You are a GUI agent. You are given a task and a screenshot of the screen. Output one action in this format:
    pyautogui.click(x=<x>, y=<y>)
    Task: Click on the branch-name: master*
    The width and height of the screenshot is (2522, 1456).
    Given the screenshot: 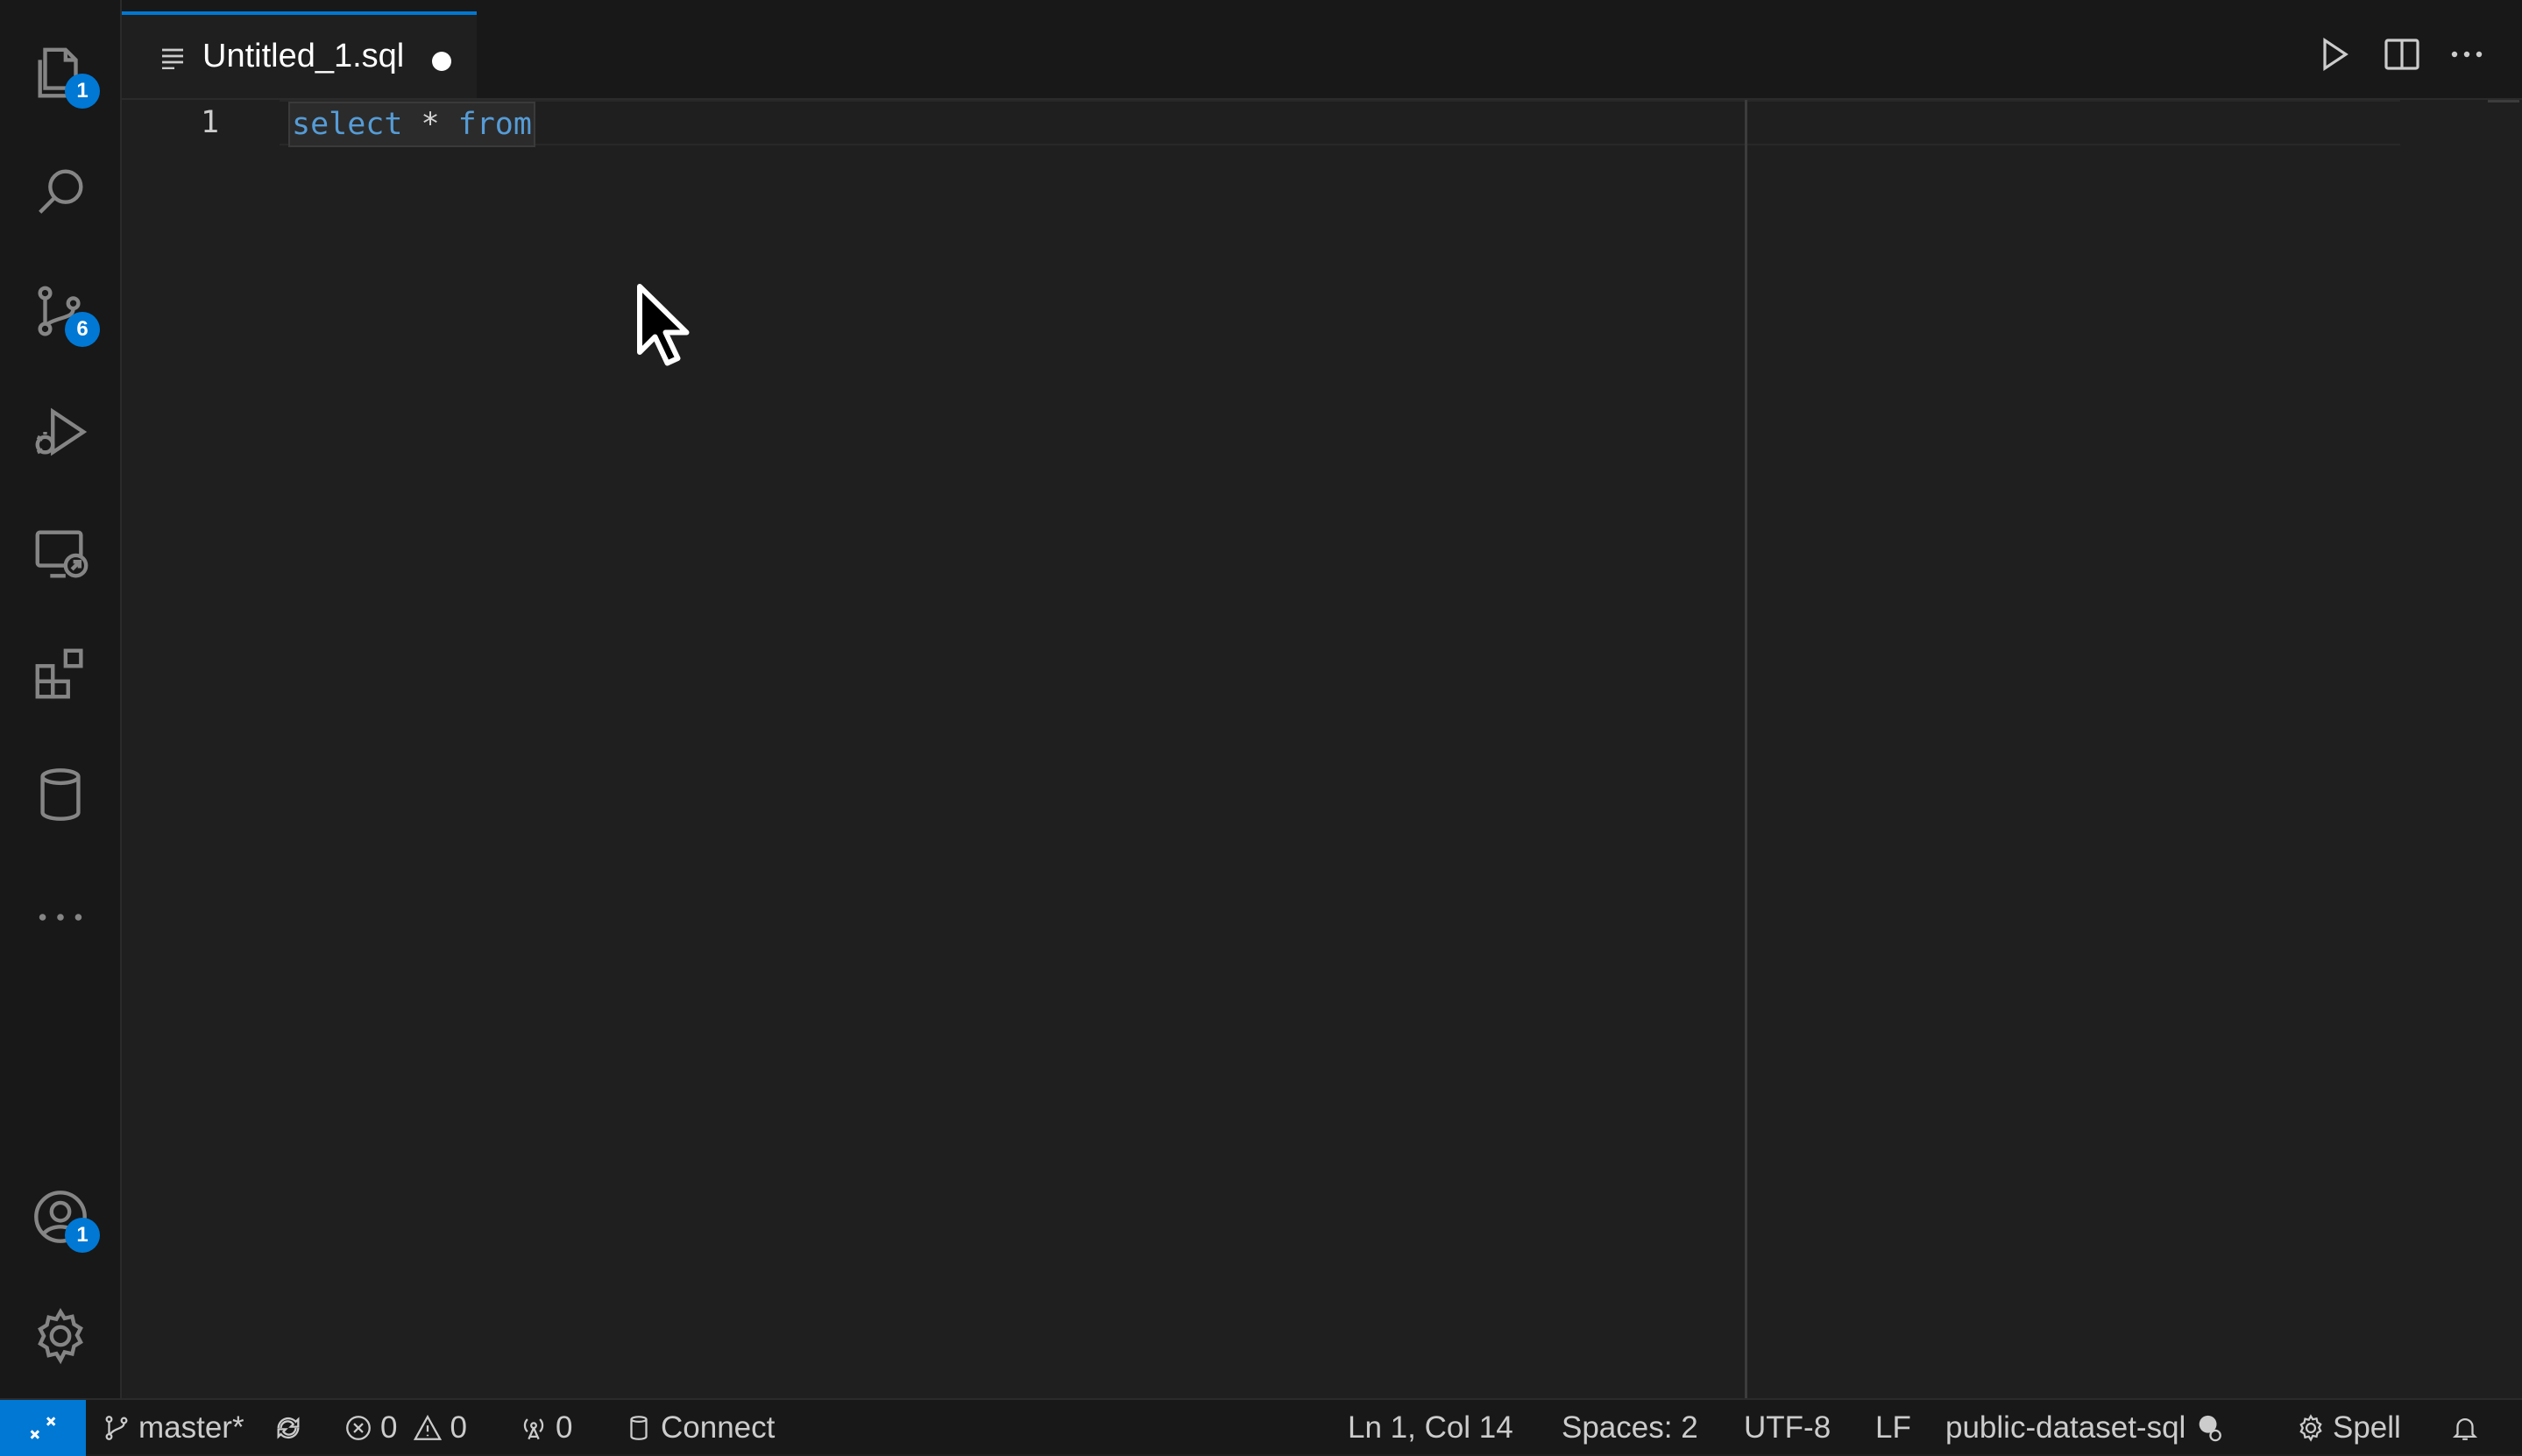 What is the action you would take?
    pyautogui.click(x=191, y=1427)
    